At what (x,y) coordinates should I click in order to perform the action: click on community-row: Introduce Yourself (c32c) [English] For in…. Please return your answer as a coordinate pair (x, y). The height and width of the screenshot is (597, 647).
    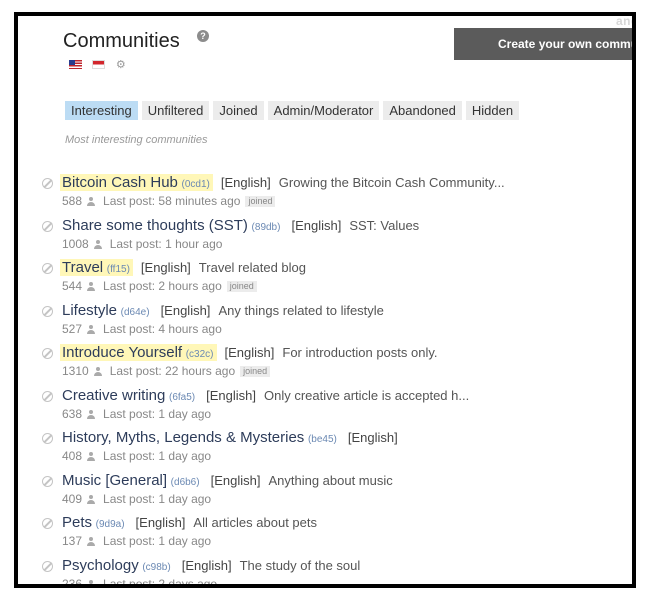
    Looking at the image, I should click on (337, 365).